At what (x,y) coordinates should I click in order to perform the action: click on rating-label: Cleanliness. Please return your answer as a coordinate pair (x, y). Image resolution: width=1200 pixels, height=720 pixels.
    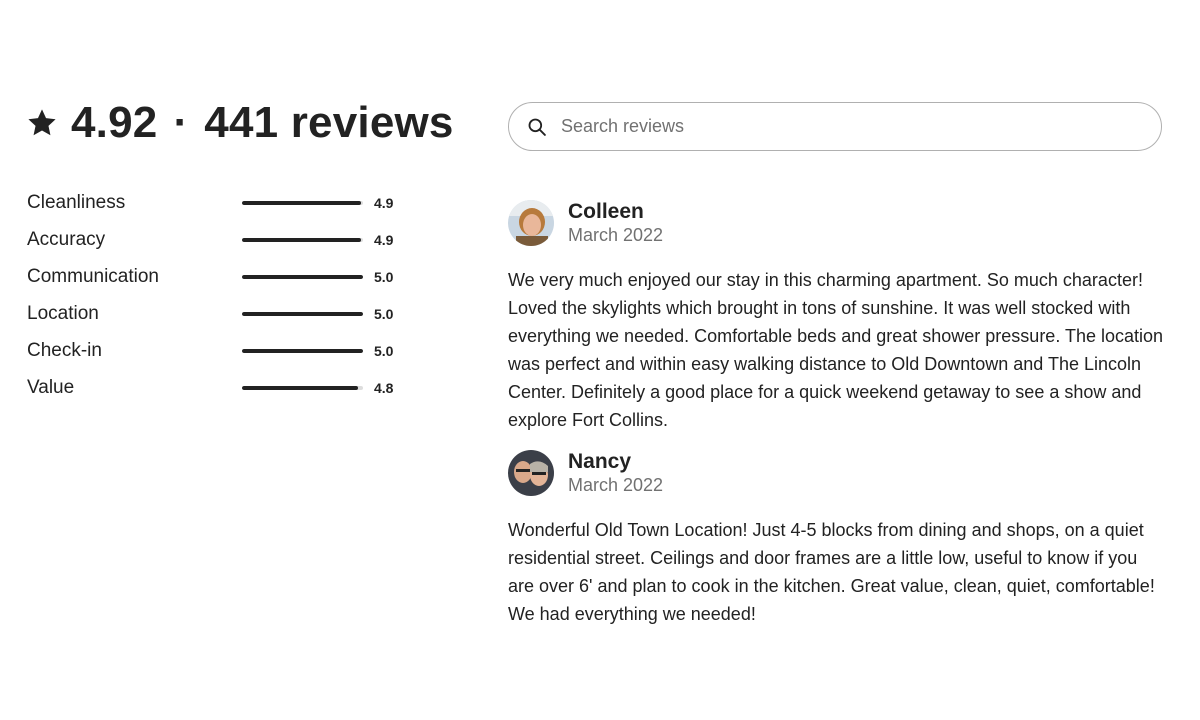
    Looking at the image, I should click on (76, 202).